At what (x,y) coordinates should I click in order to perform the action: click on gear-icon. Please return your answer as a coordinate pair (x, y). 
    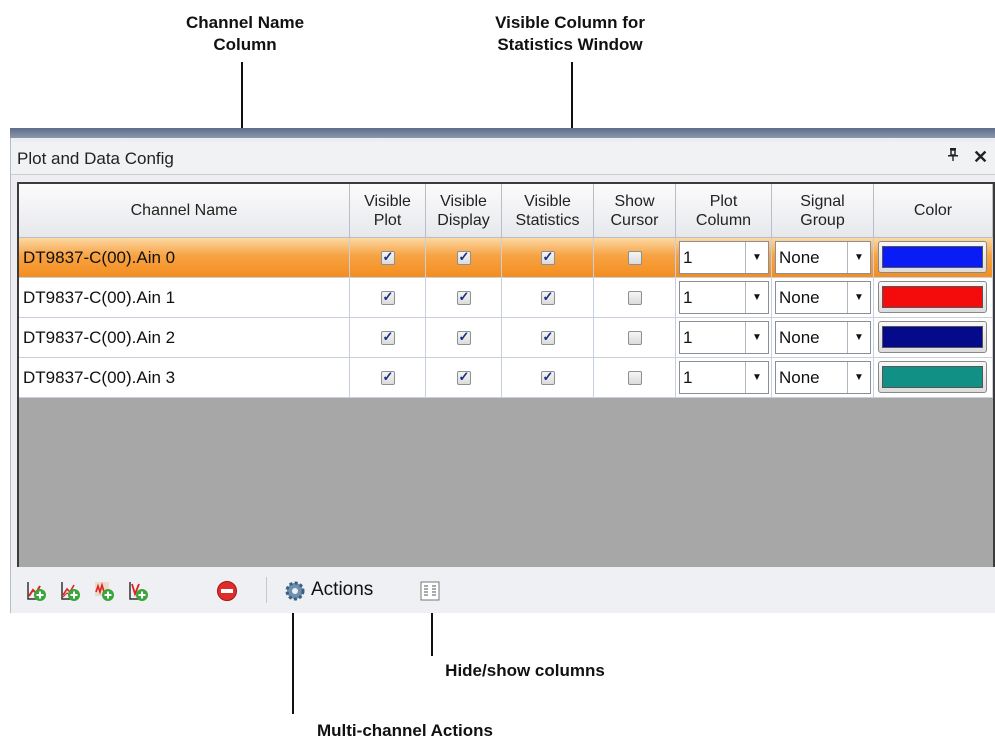
    Looking at the image, I should click on (295, 591).